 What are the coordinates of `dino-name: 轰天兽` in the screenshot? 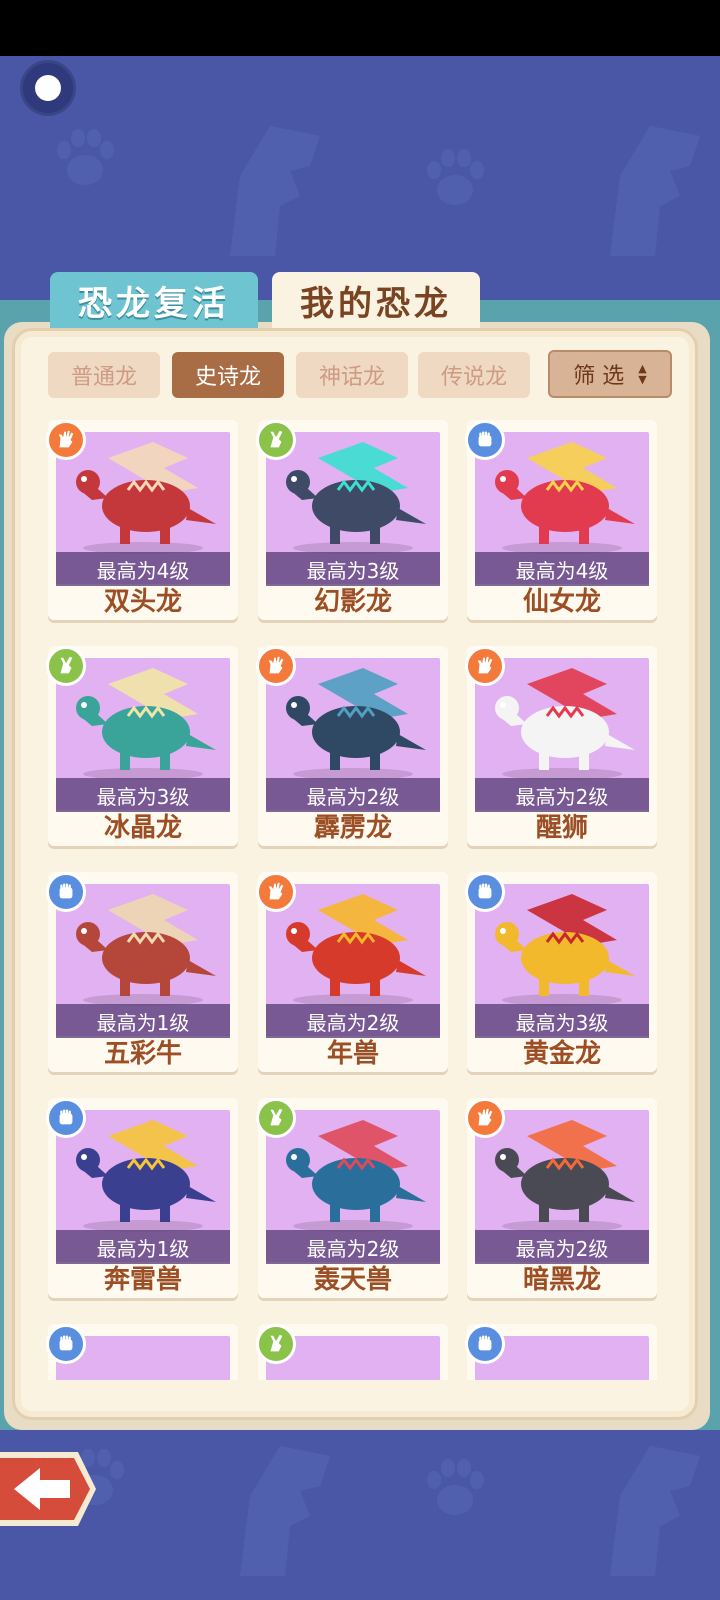 It's located at (352, 1280).